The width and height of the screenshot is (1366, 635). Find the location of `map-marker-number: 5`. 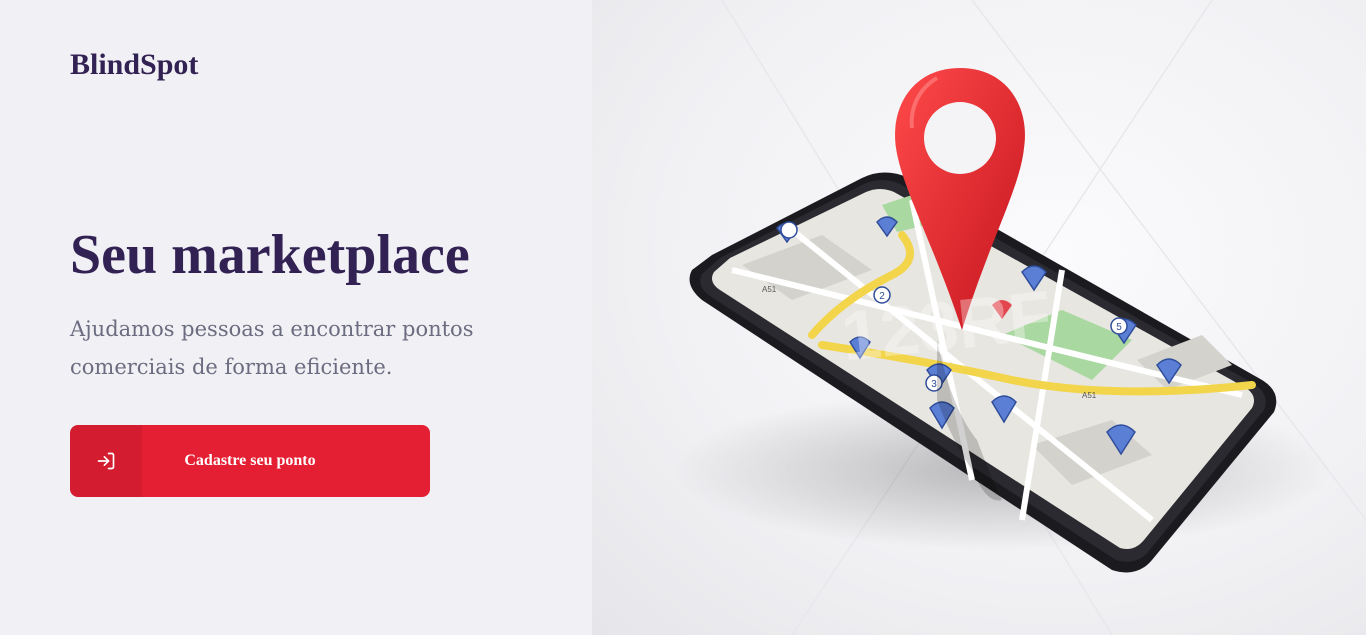

map-marker-number: 5 is located at coordinates (1119, 327).